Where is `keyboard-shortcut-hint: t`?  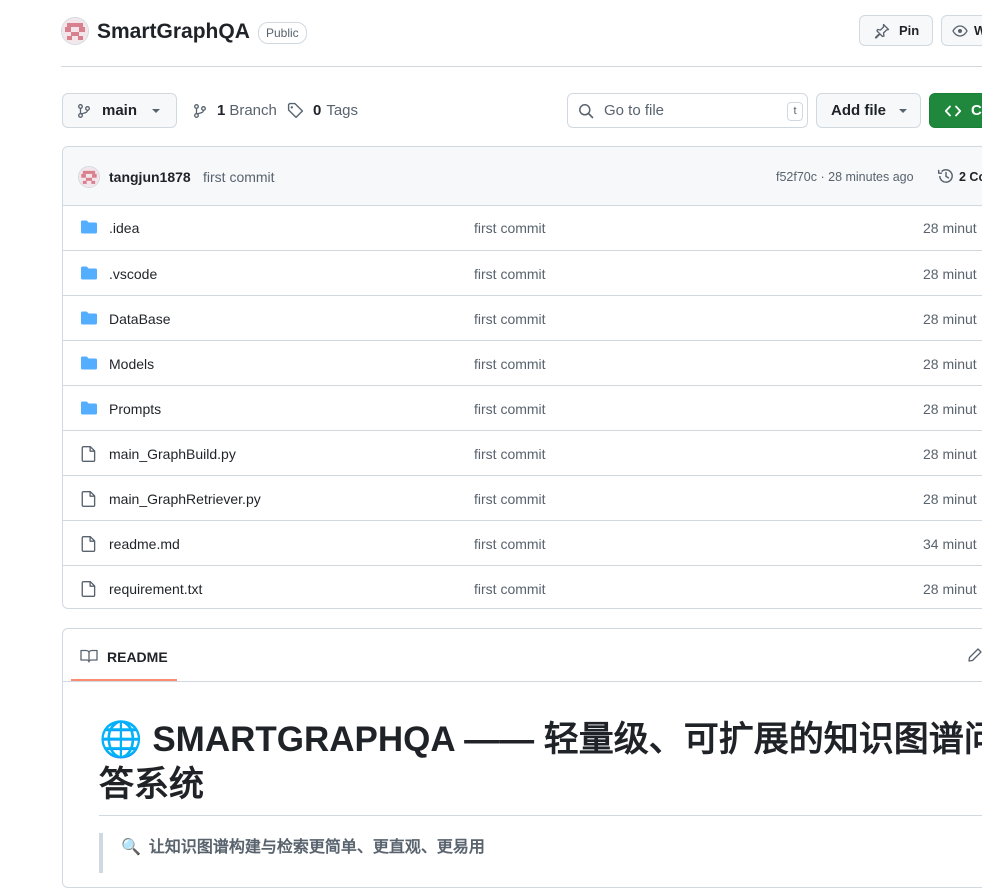
keyboard-shortcut-hint: t is located at coordinates (795, 111).